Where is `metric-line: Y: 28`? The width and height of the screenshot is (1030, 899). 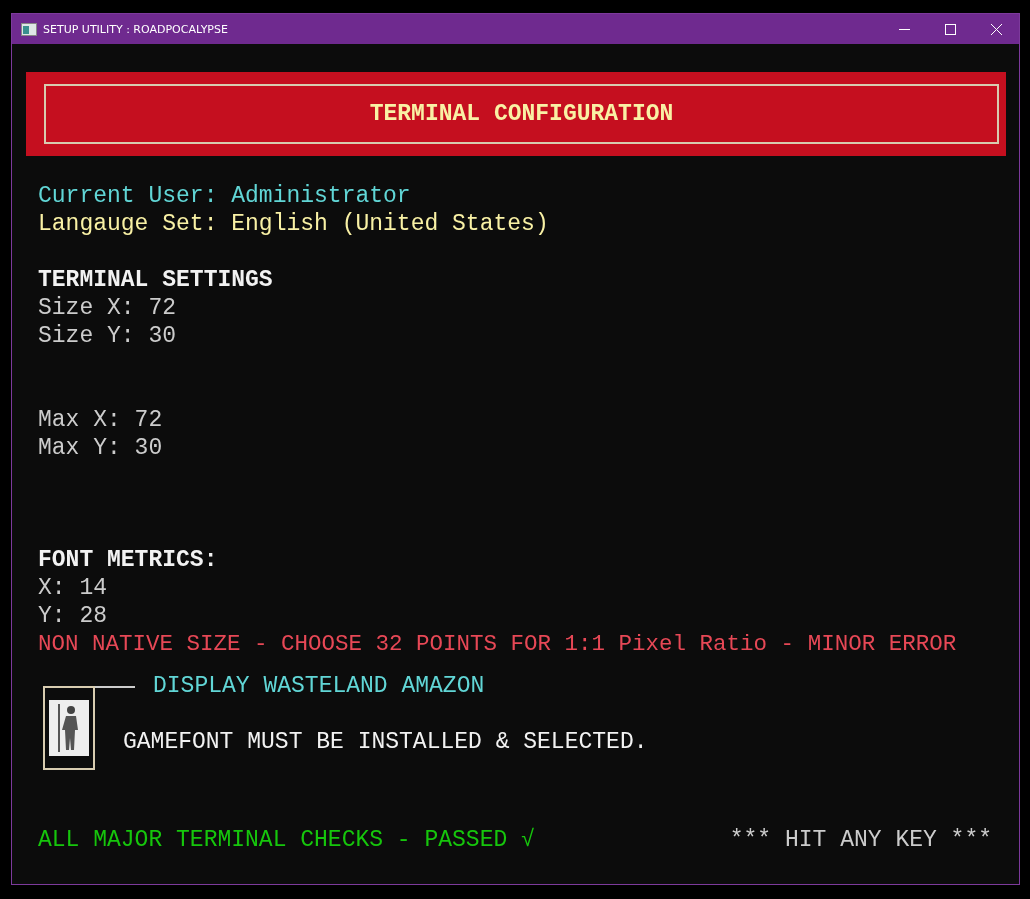 metric-line: Y: 28 is located at coordinates (73, 616).